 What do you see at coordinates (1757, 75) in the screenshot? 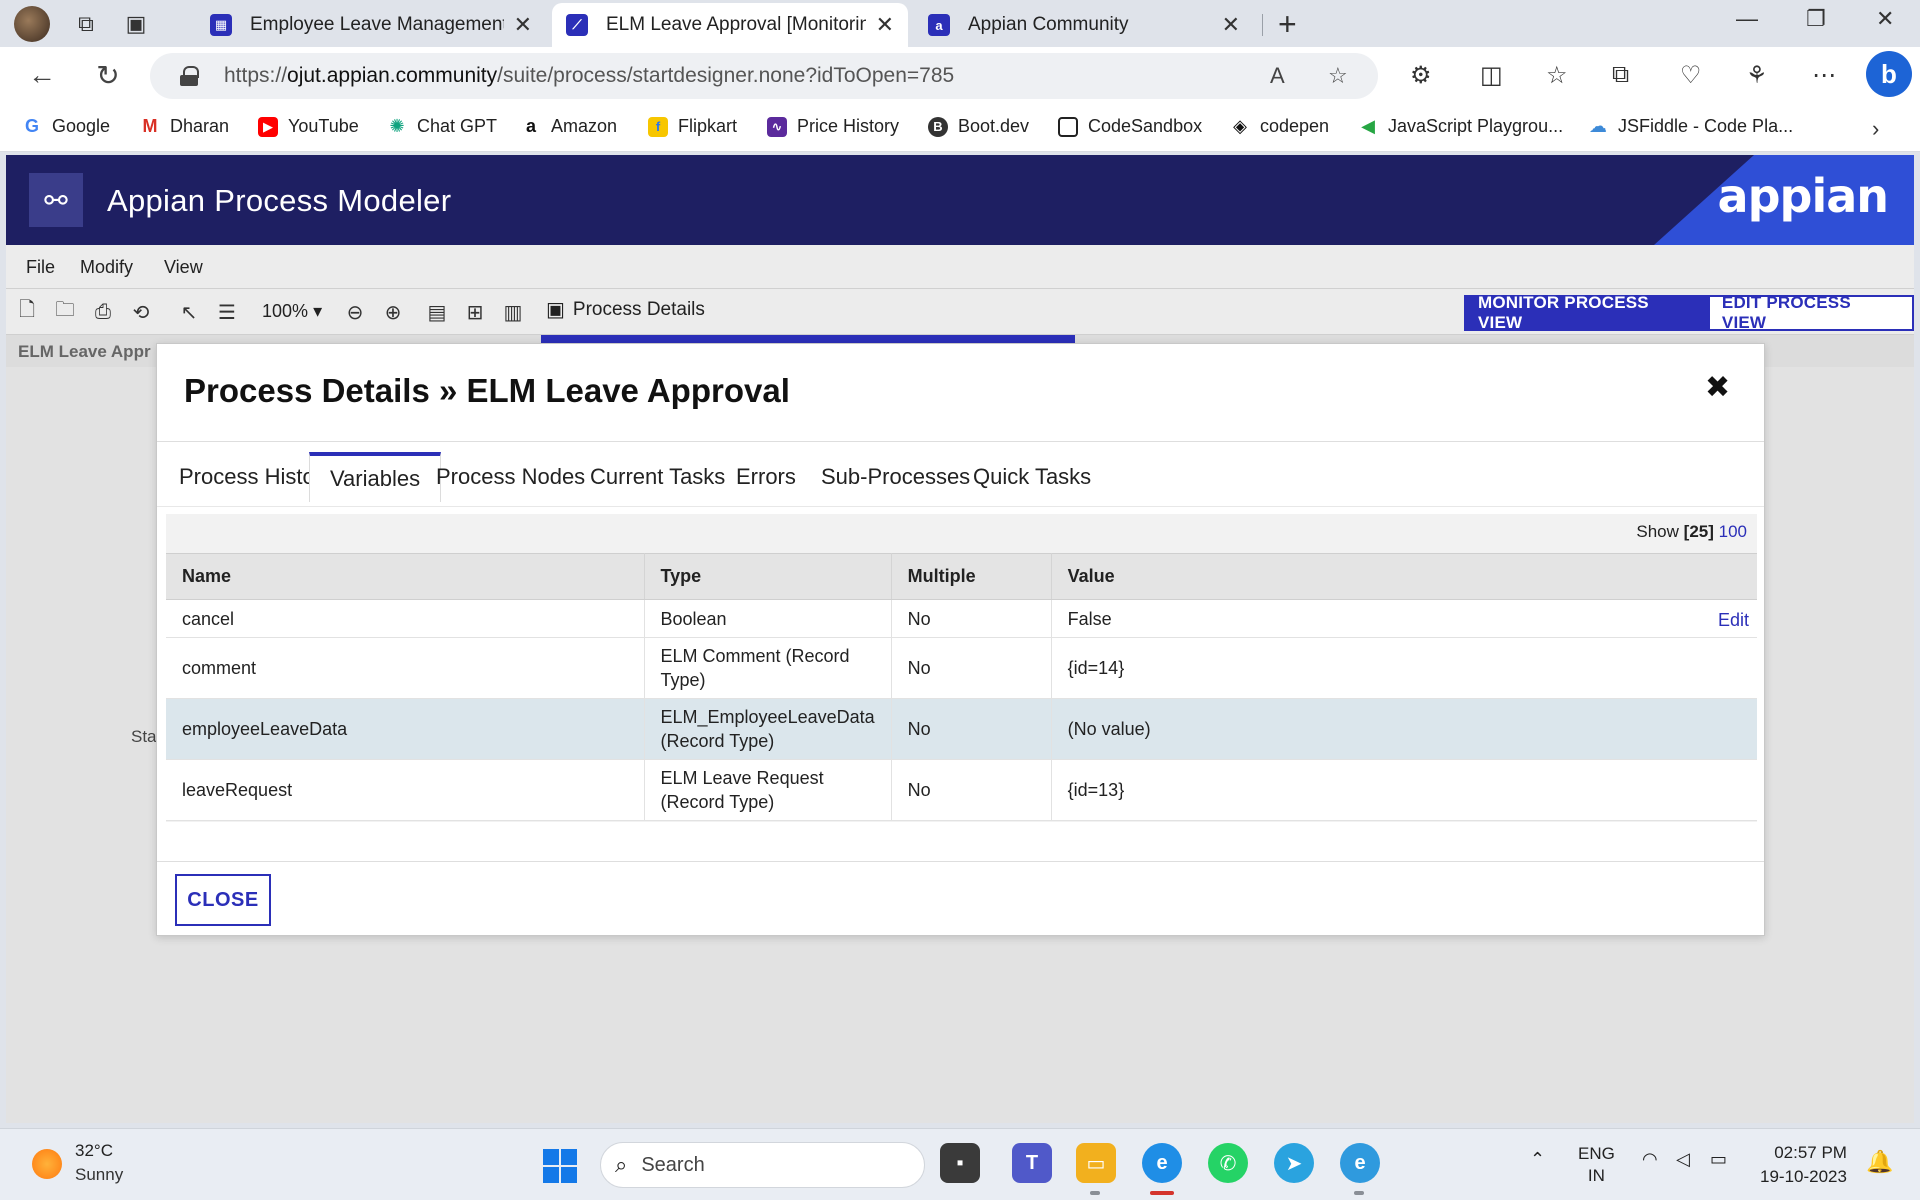
I see `extensions-puzzle-icon: ⚘` at bounding box center [1757, 75].